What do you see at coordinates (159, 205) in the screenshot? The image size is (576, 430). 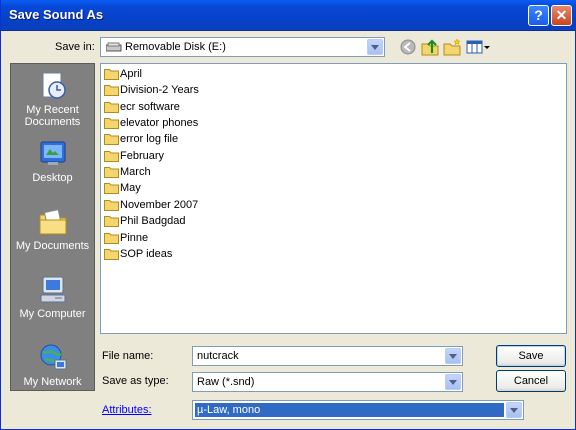 I see `folder-name: November 2007` at bounding box center [159, 205].